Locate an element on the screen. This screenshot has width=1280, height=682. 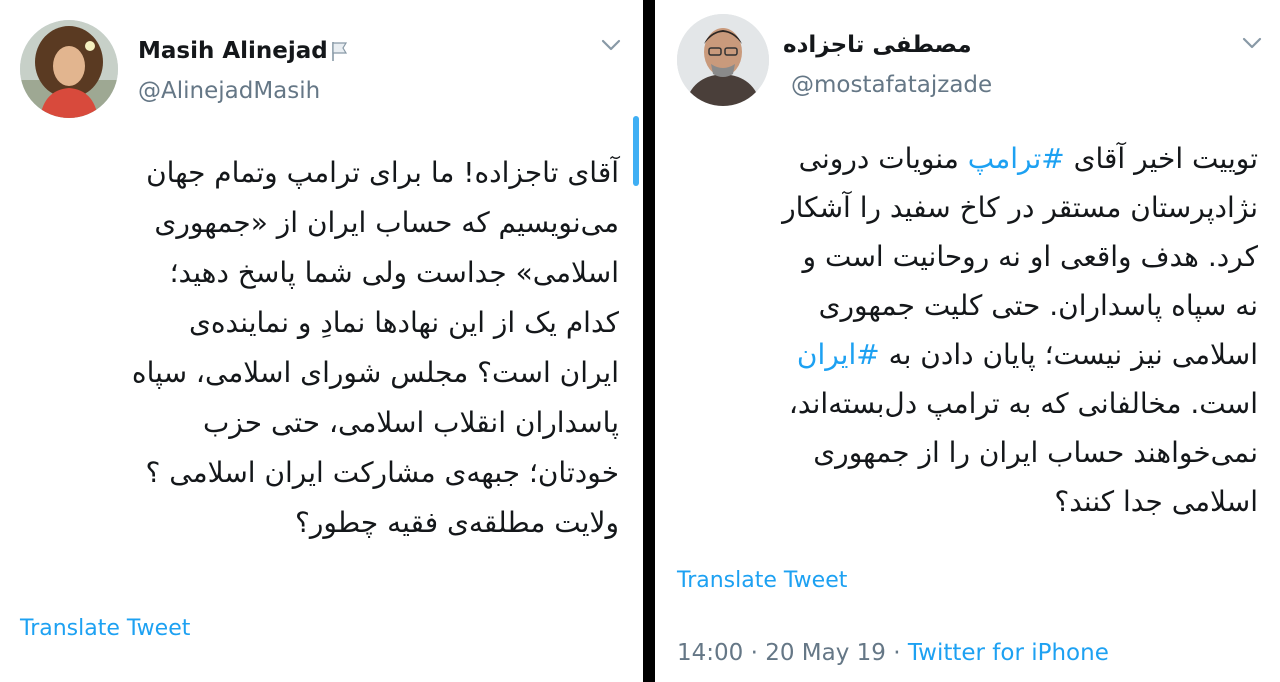
user-handle: @AlinejadMasih is located at coordinates (229, 91).